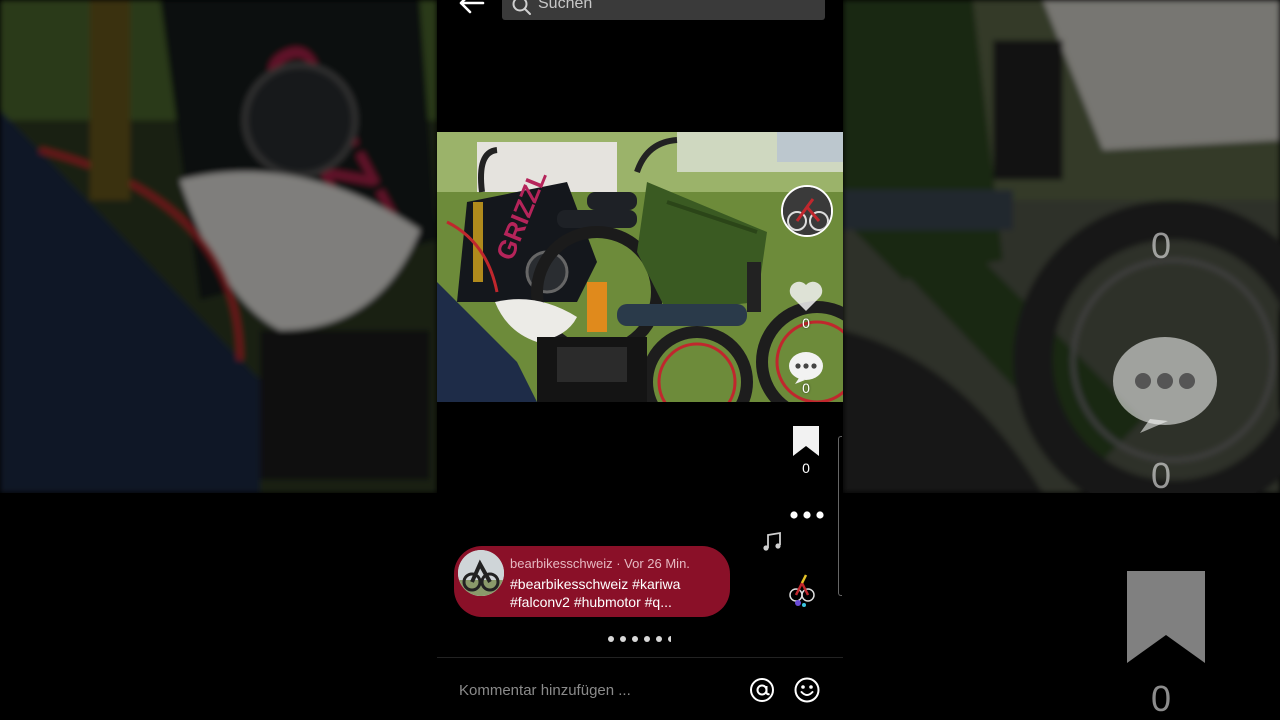 This screenshot has width=1280, height=720. Describe the element at coordinates (1165, 385) in the screenshot. I see `blurred-comment-icon` at that location.